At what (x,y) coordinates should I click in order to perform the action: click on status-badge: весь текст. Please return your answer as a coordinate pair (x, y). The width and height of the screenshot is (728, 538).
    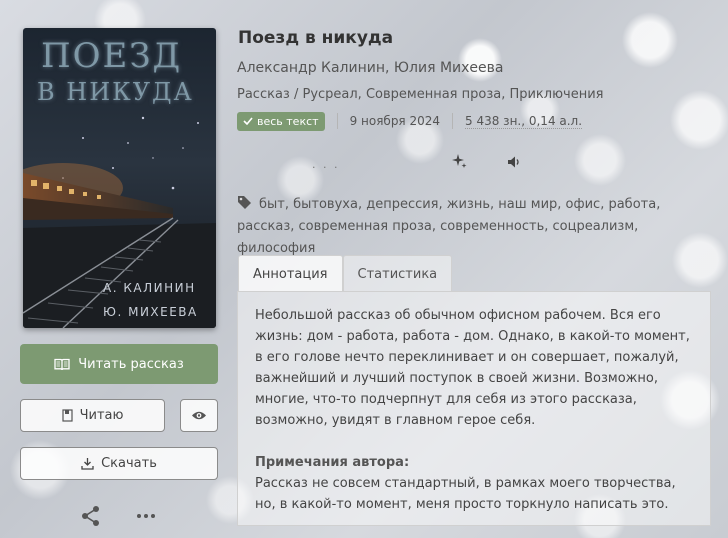
    Looking at the image, I should click on (281, 121).